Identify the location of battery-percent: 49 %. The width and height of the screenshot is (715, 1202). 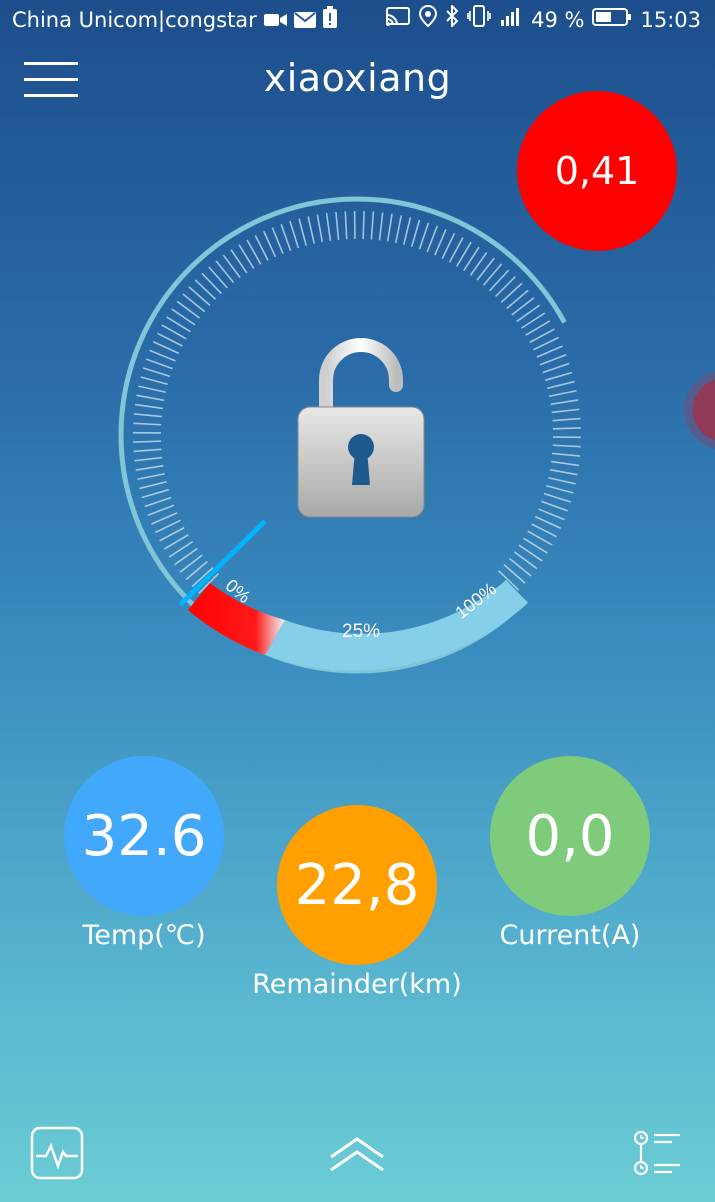
(558, 20).